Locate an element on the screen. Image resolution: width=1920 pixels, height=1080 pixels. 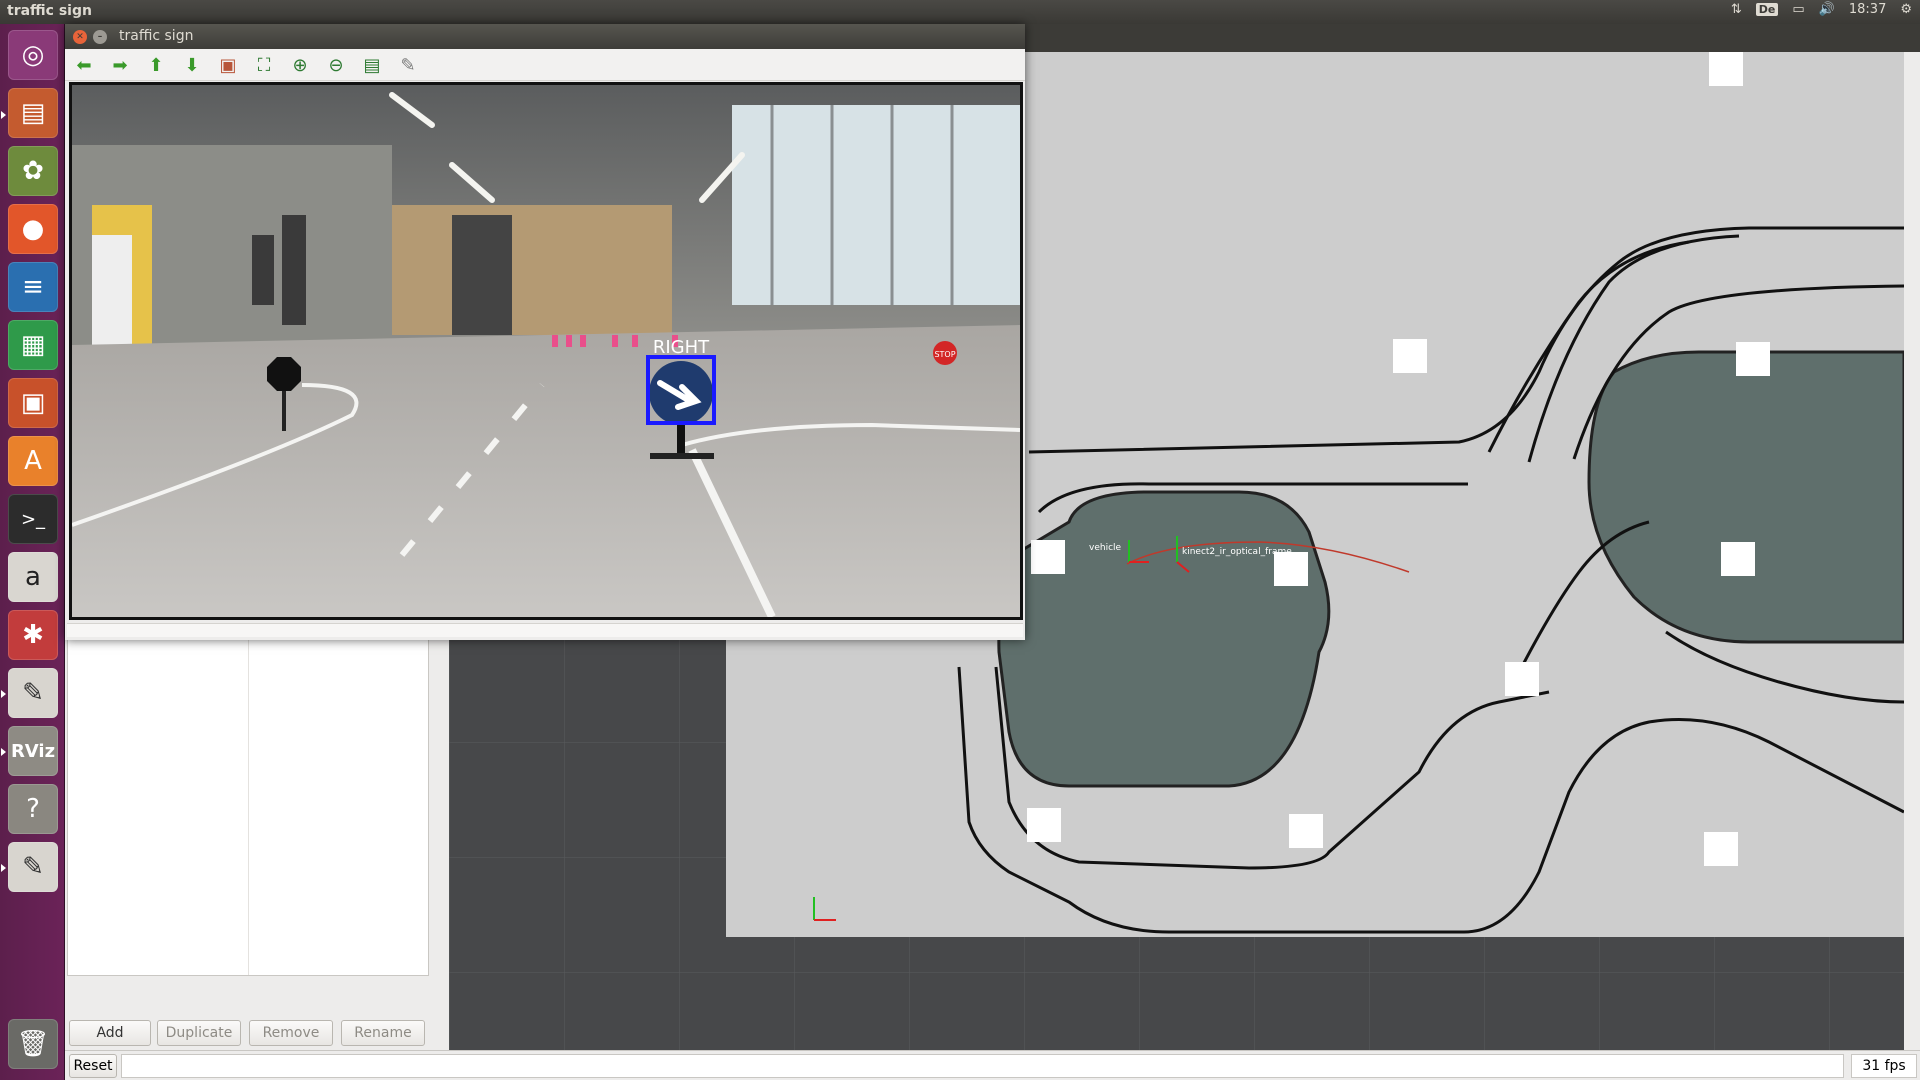
amazon-icon: a is located at coordinates (33, 577).